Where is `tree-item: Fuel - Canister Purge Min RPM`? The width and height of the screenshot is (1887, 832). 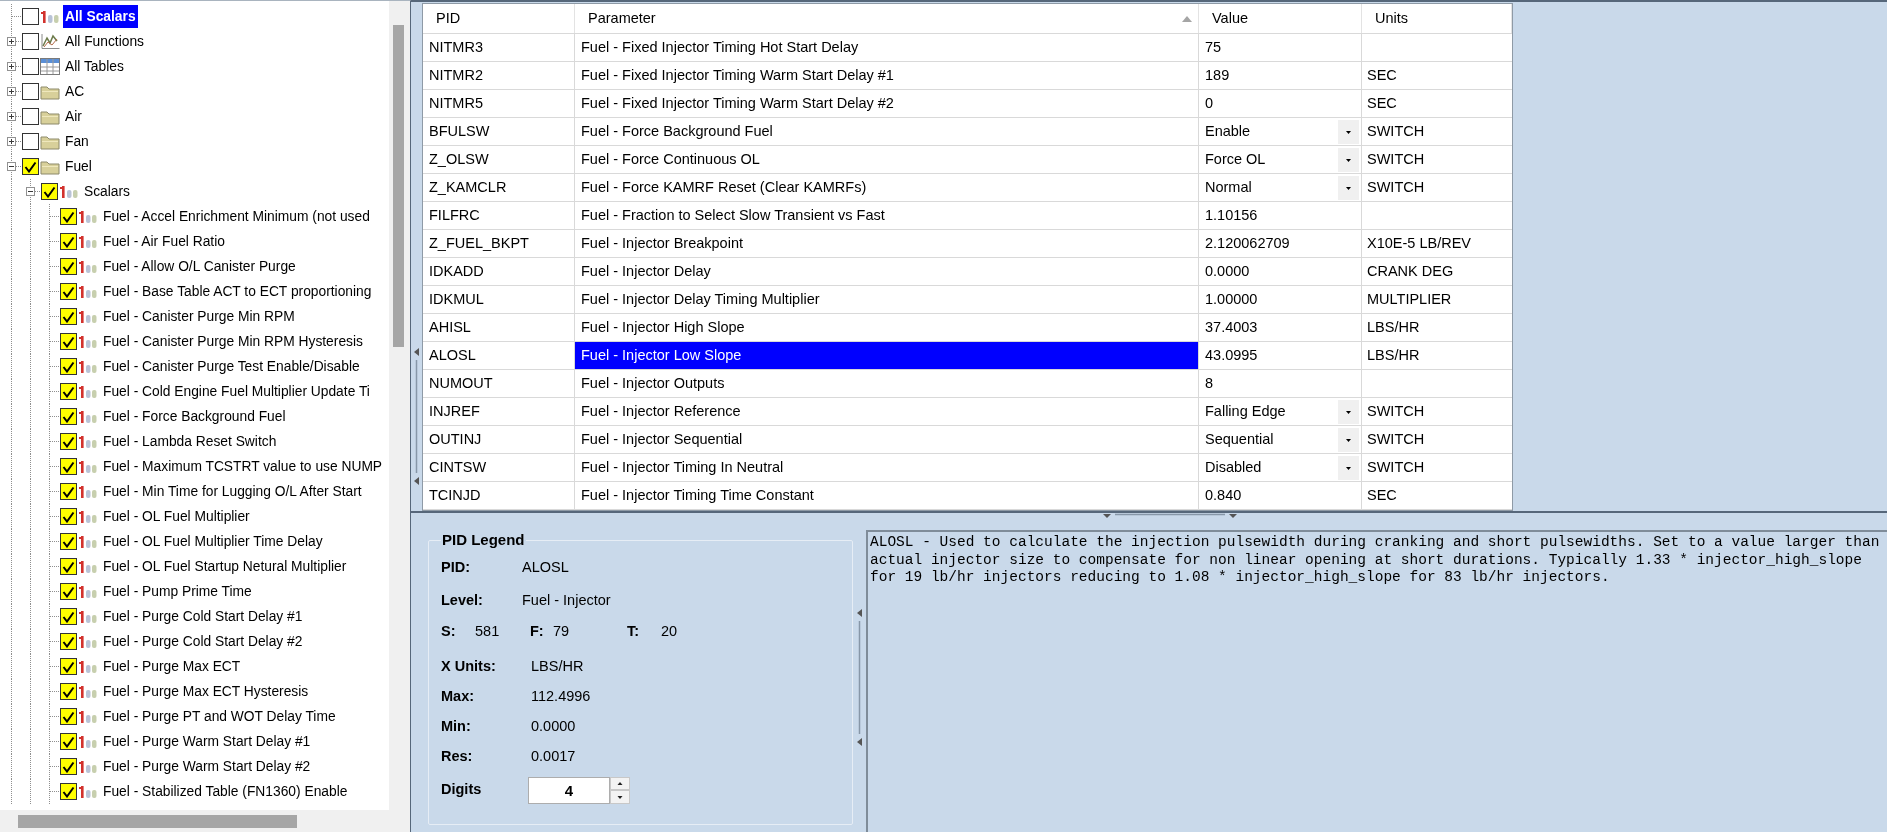
tree-item: Fuel - Canister Purge Min RPM is located at coordinates (199, 316).